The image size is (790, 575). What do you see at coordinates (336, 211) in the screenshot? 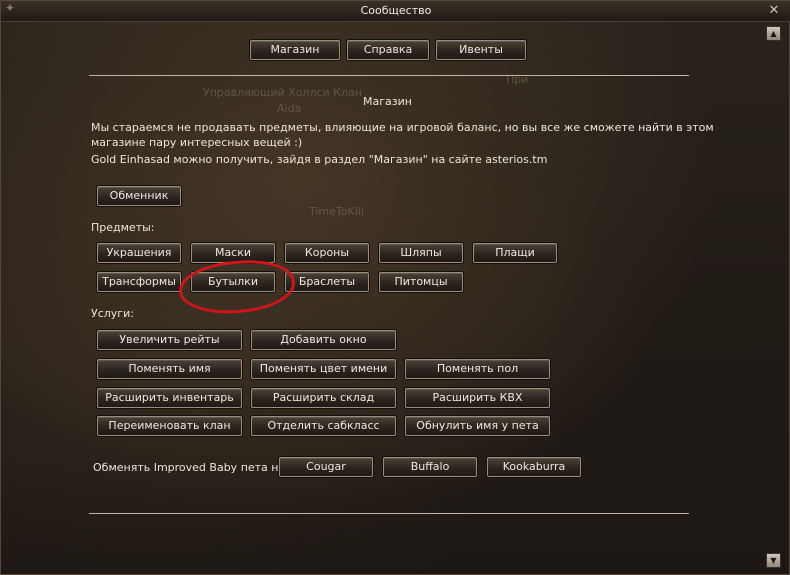
I see `background-ghost-text: TimeToKill` at bounding box center [336, 211].